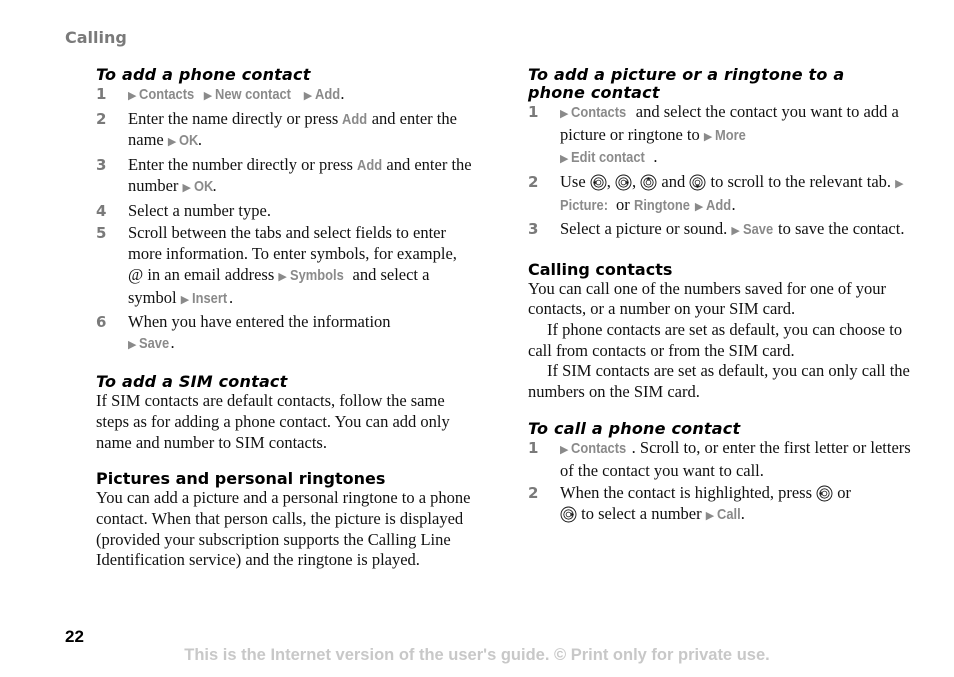  What do you see at coordinates (101, 210) in the screenshot?
I see `step-number: 4` at bounding box center [101, 210].